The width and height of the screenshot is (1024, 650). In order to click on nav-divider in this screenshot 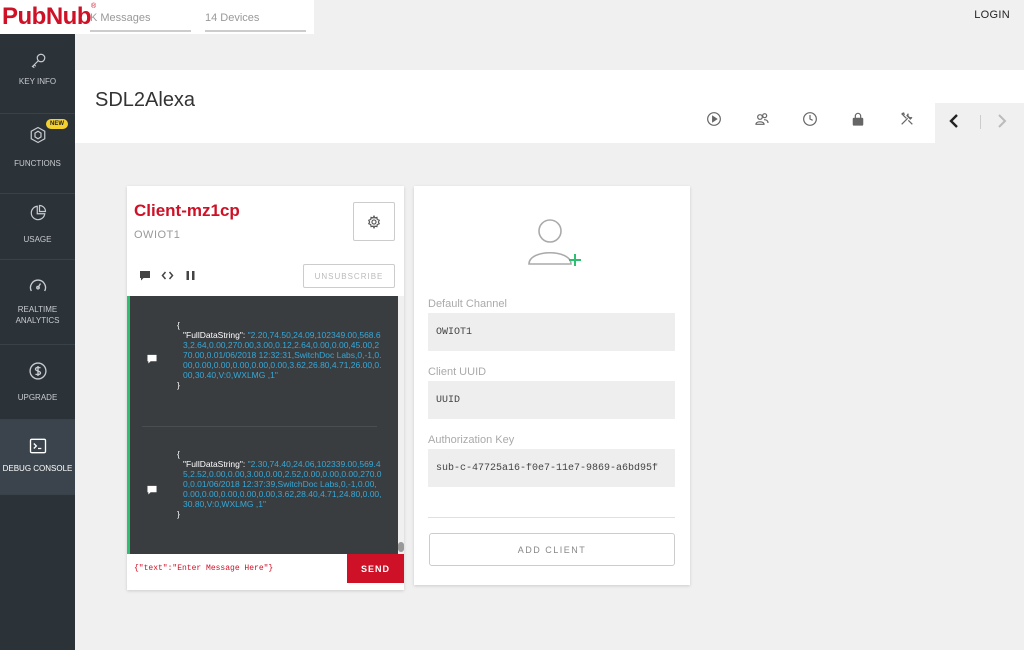, I will do `click(980, 122)`.